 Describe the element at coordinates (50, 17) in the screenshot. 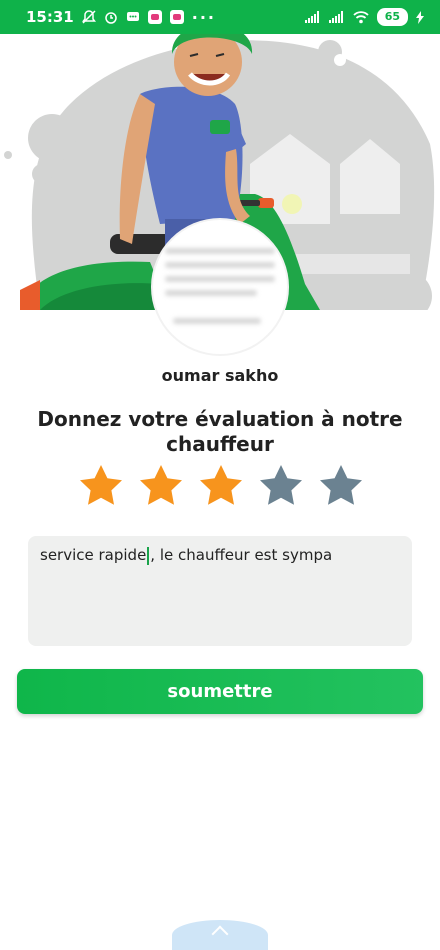

I see `status-time: 15:31` at that location.